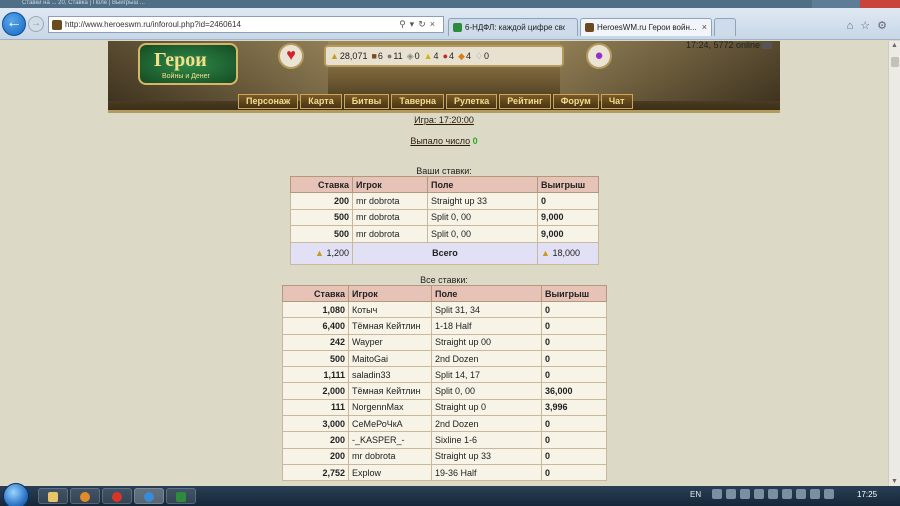 The image size is (900, 506). I want to click on ie-icon, so click(149, 497).